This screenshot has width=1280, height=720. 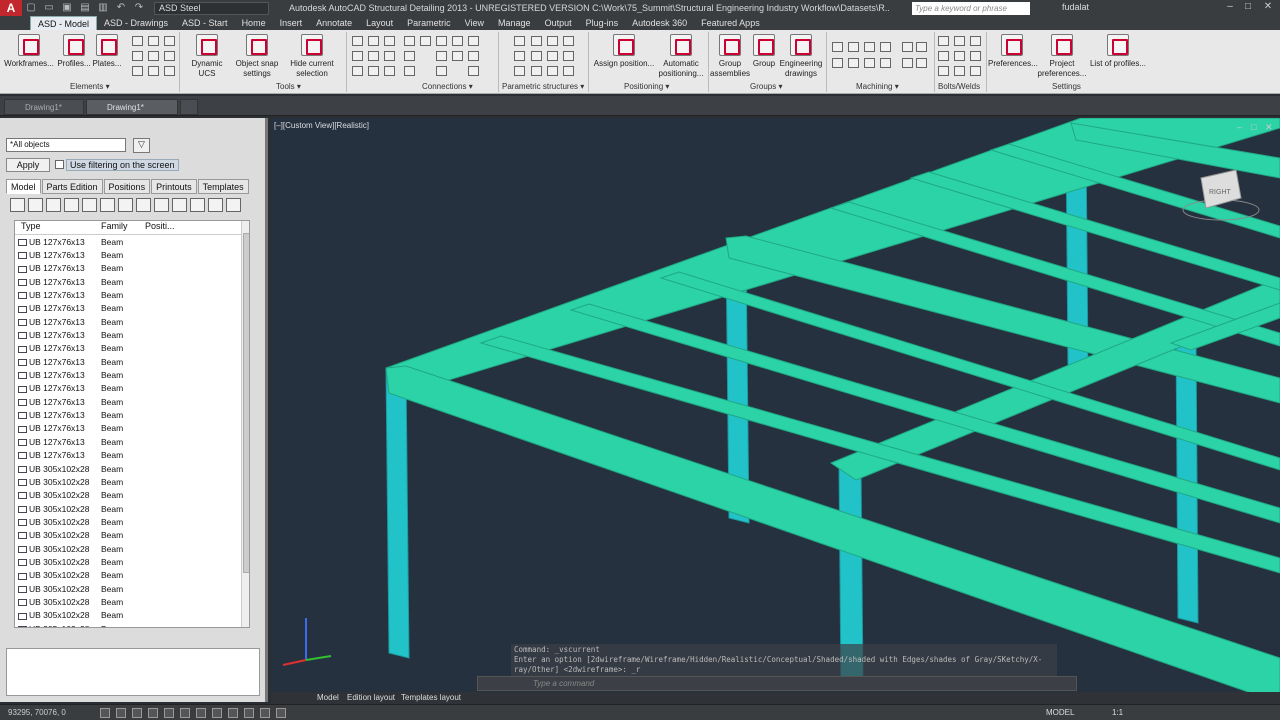 I want to click on osnap-toggle, so click(x=169, y=713).